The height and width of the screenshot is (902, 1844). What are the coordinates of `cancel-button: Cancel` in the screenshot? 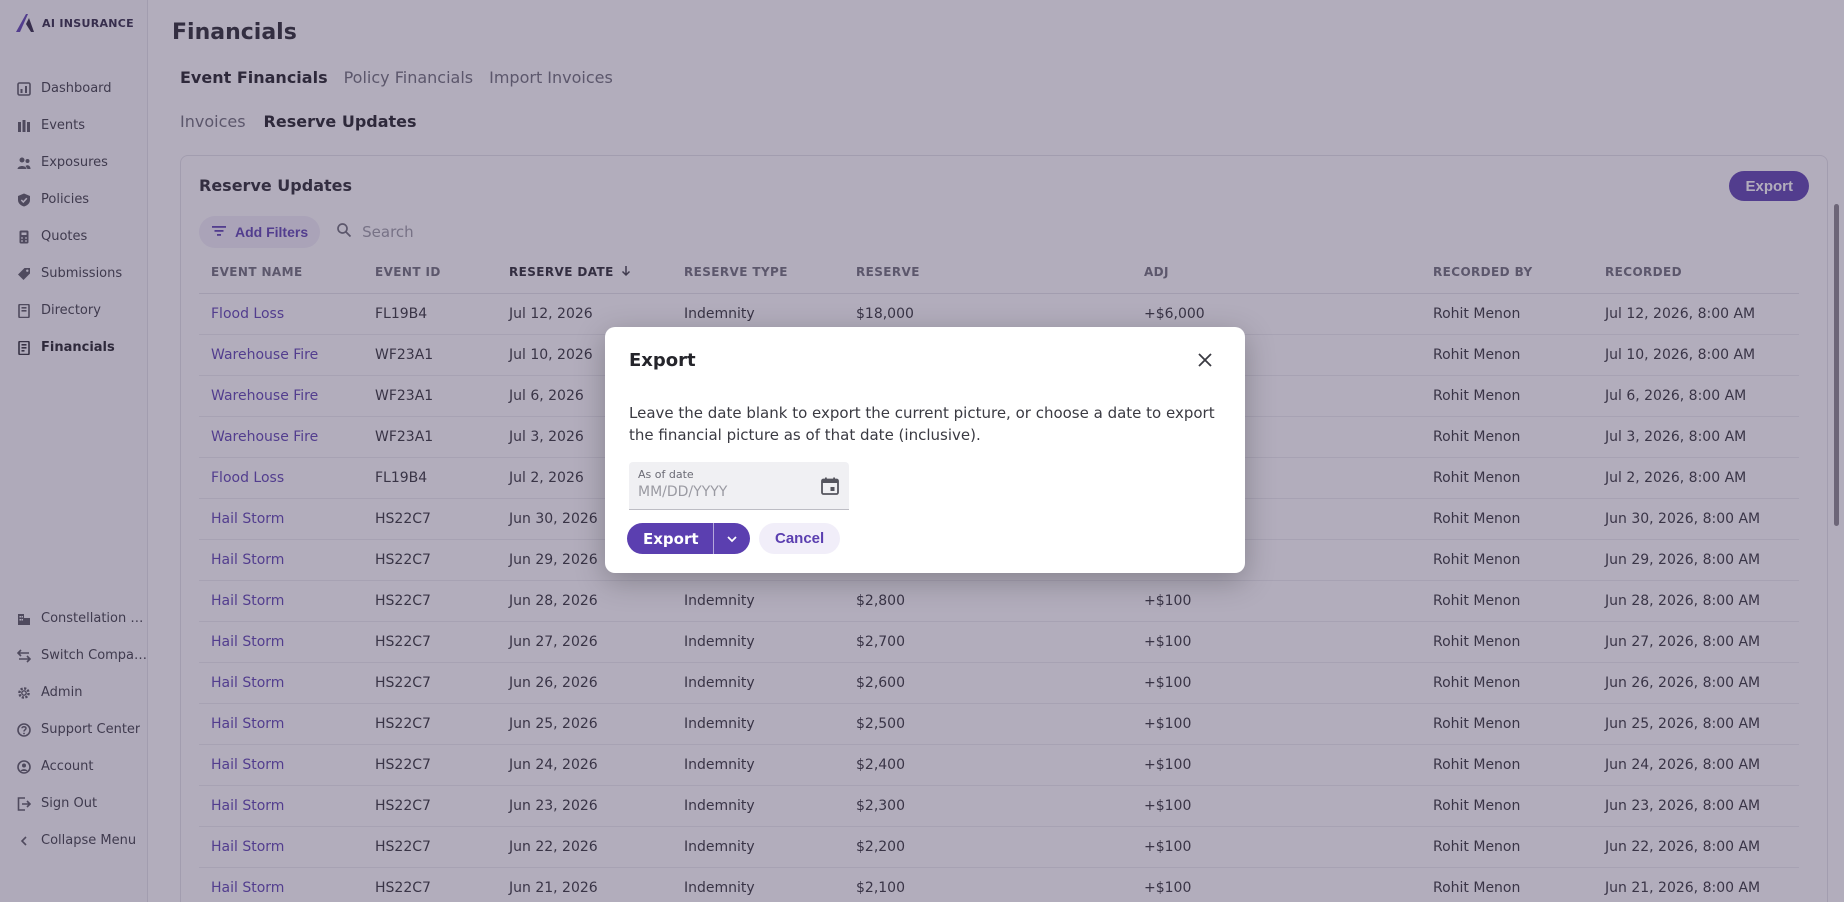 It's located at (800, 538).